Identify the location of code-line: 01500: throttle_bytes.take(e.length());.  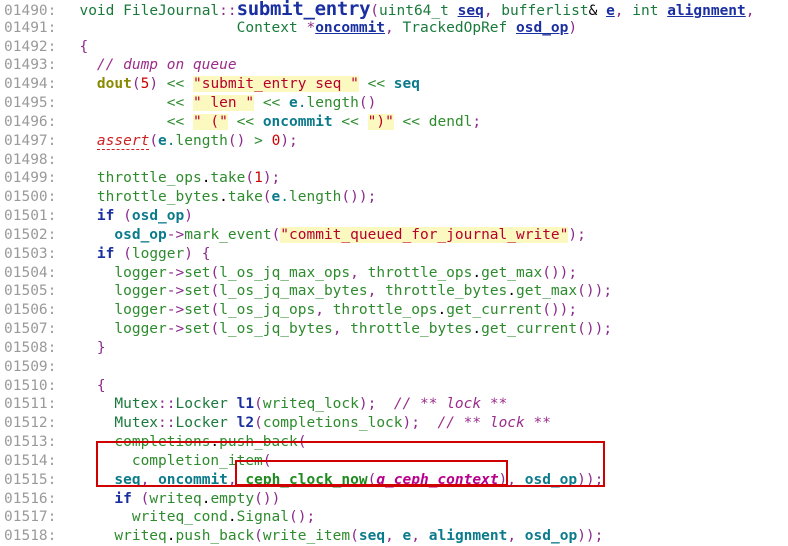
(394, 197).